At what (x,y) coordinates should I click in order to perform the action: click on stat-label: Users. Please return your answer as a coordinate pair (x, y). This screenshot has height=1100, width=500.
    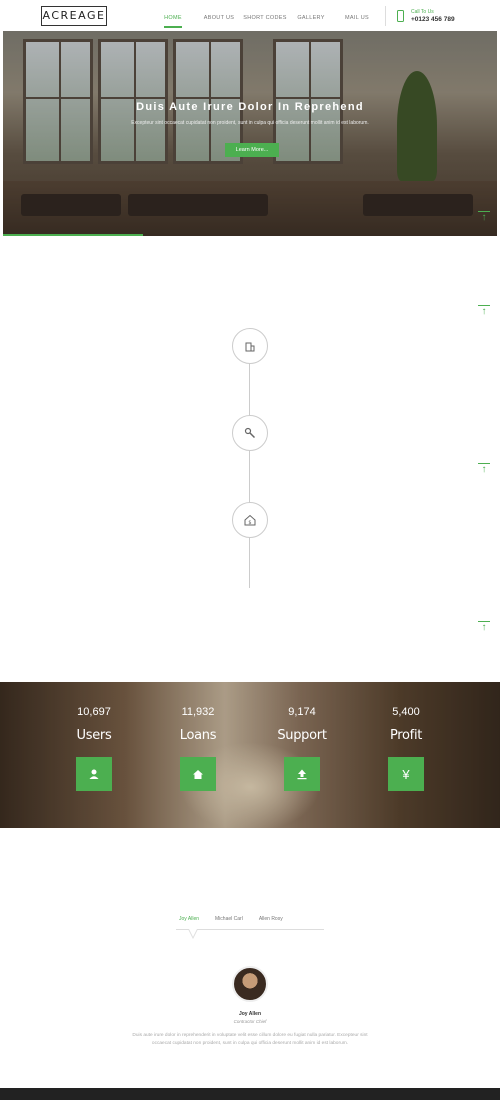
    Looking at the image, I should click on (94, 735).